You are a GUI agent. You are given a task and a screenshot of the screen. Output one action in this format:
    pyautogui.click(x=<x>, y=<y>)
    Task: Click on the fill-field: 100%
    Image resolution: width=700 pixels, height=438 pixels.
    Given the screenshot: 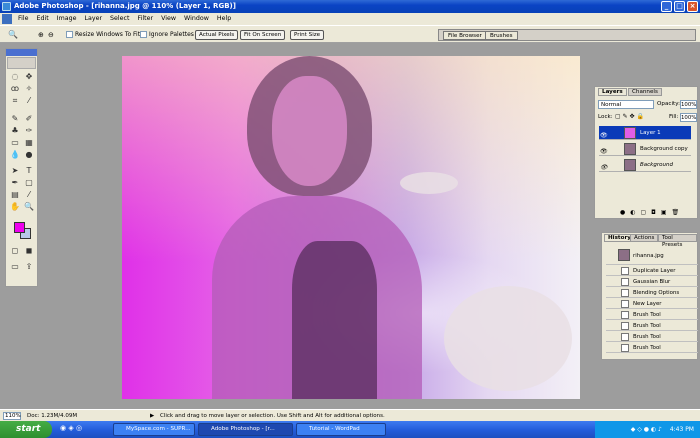 What is the action you would take?
    pyautogui.click(x=688, y=117)
    